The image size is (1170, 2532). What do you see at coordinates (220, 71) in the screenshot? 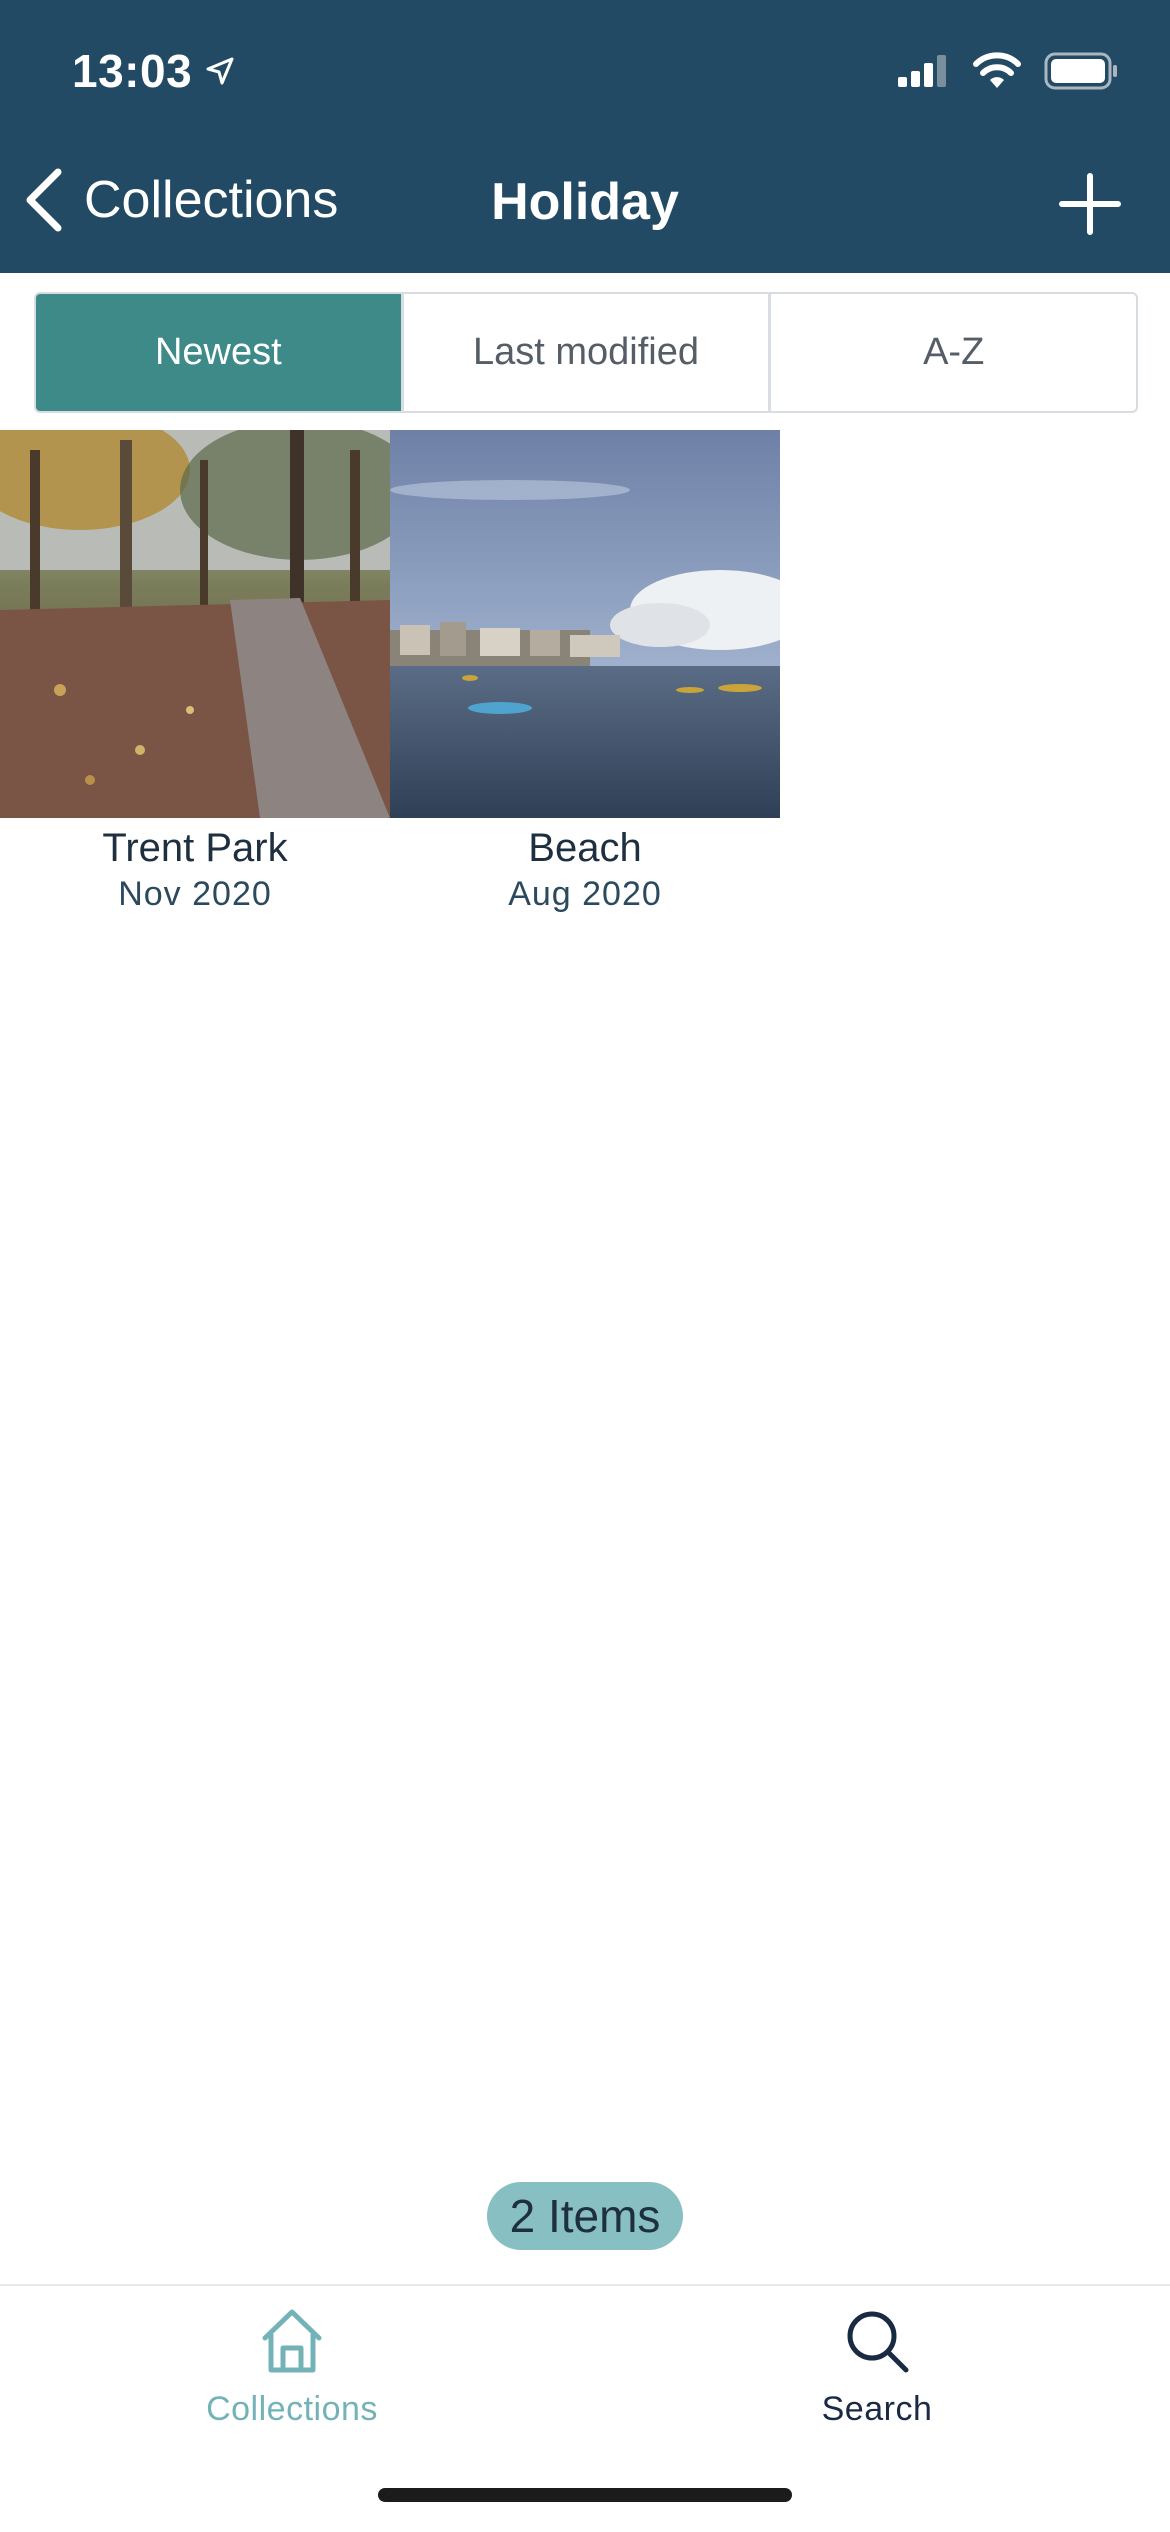
I see `location-arrow-icon` at bounding box center [220, 71].